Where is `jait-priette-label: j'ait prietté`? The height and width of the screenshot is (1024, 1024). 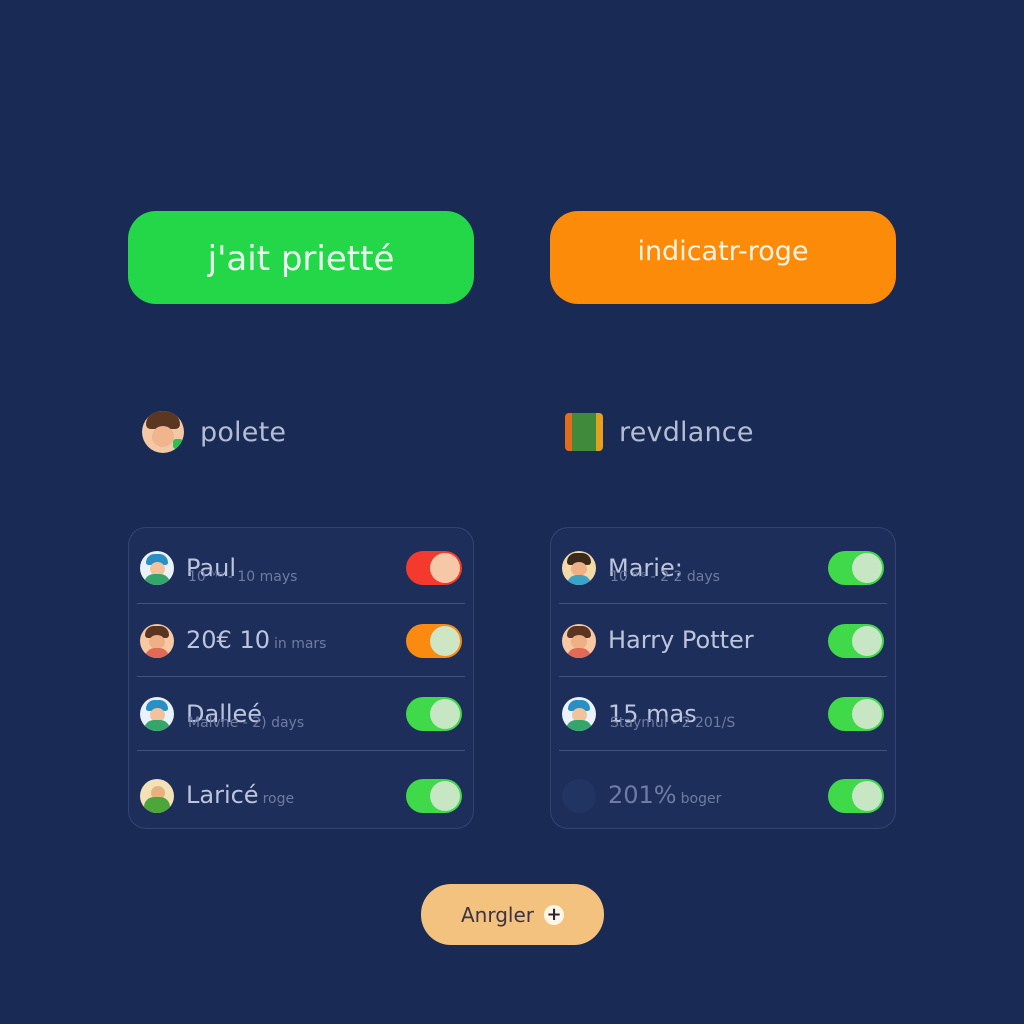
jait-priette-label: j'ait prietté is located at coordinates (301, 258).